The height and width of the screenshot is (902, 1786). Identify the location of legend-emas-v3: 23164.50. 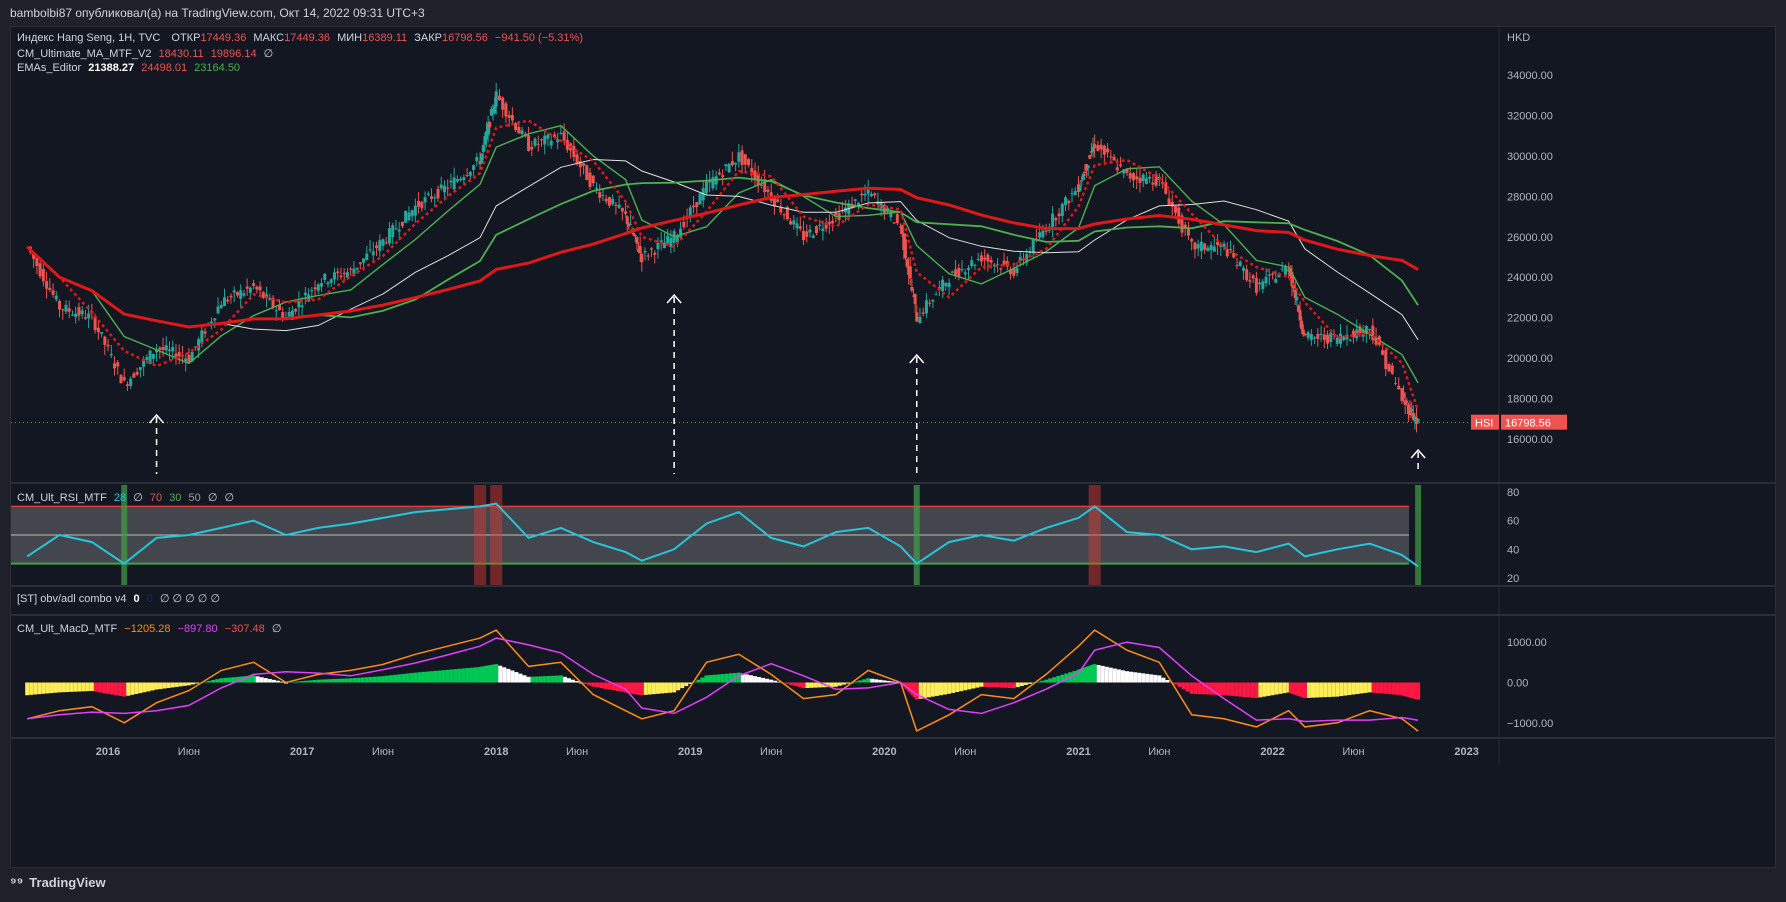
(217, 68).